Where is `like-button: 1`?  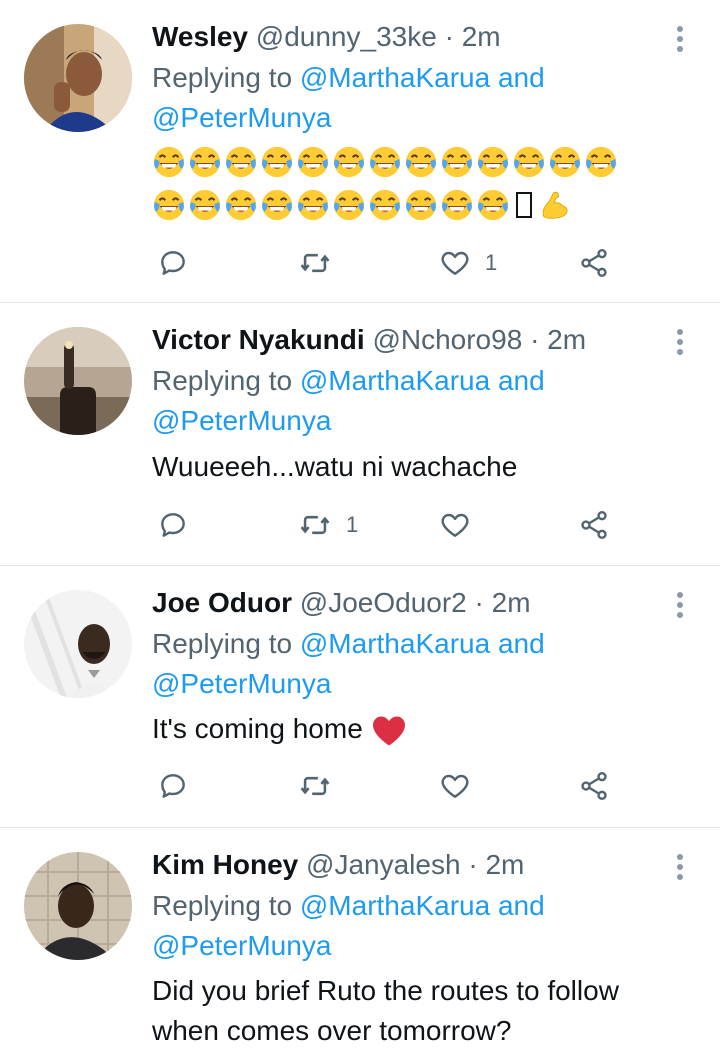 like-button: 1 is located at coordinates (468, 263).